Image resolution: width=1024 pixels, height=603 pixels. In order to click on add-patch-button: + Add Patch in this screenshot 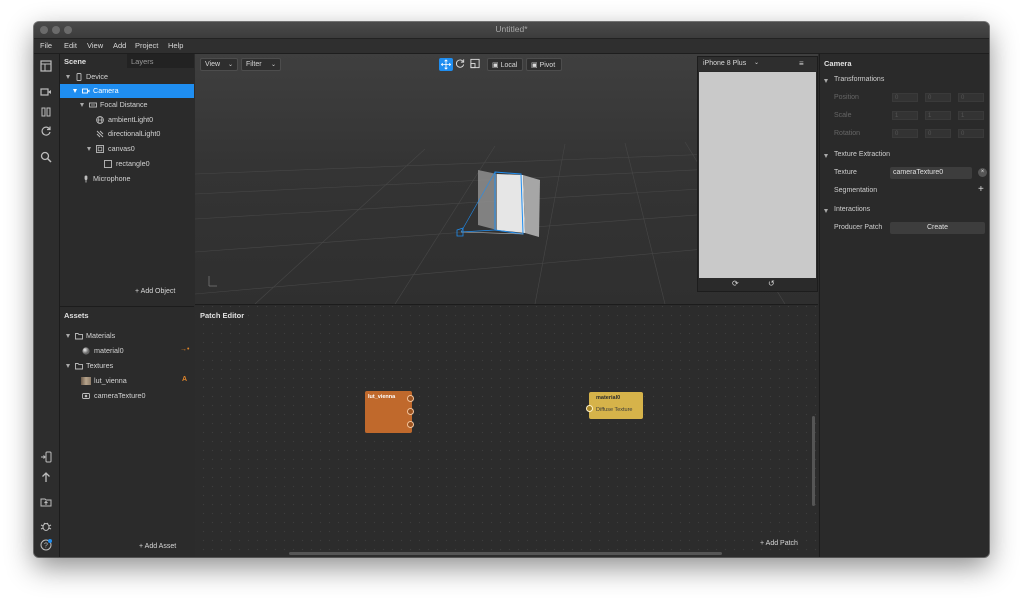, I will do `click(779, 543)`.